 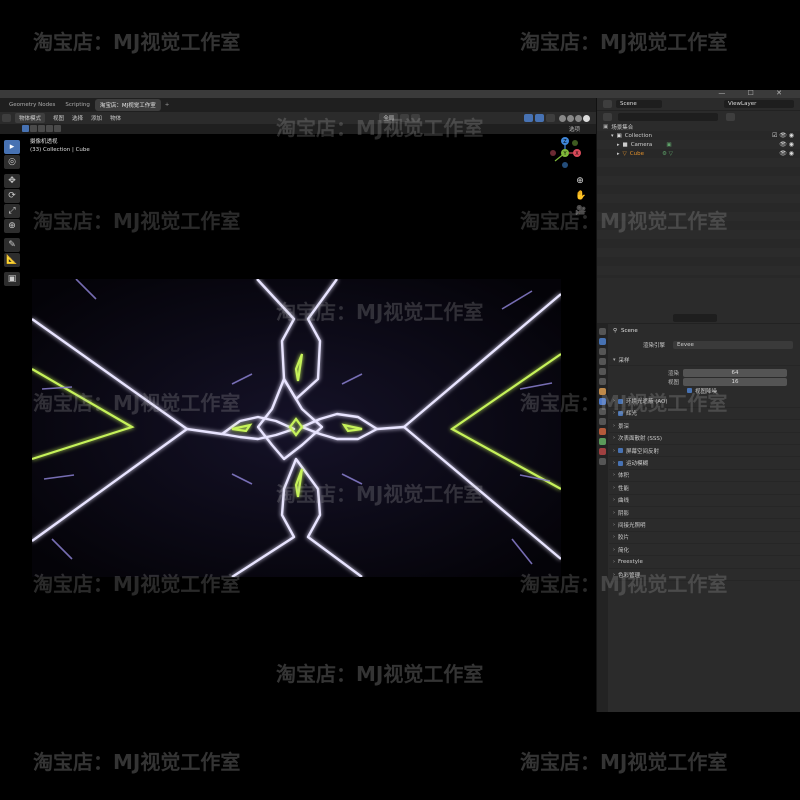 I want to click on world-tab-icon, so click(x=602, y=381).